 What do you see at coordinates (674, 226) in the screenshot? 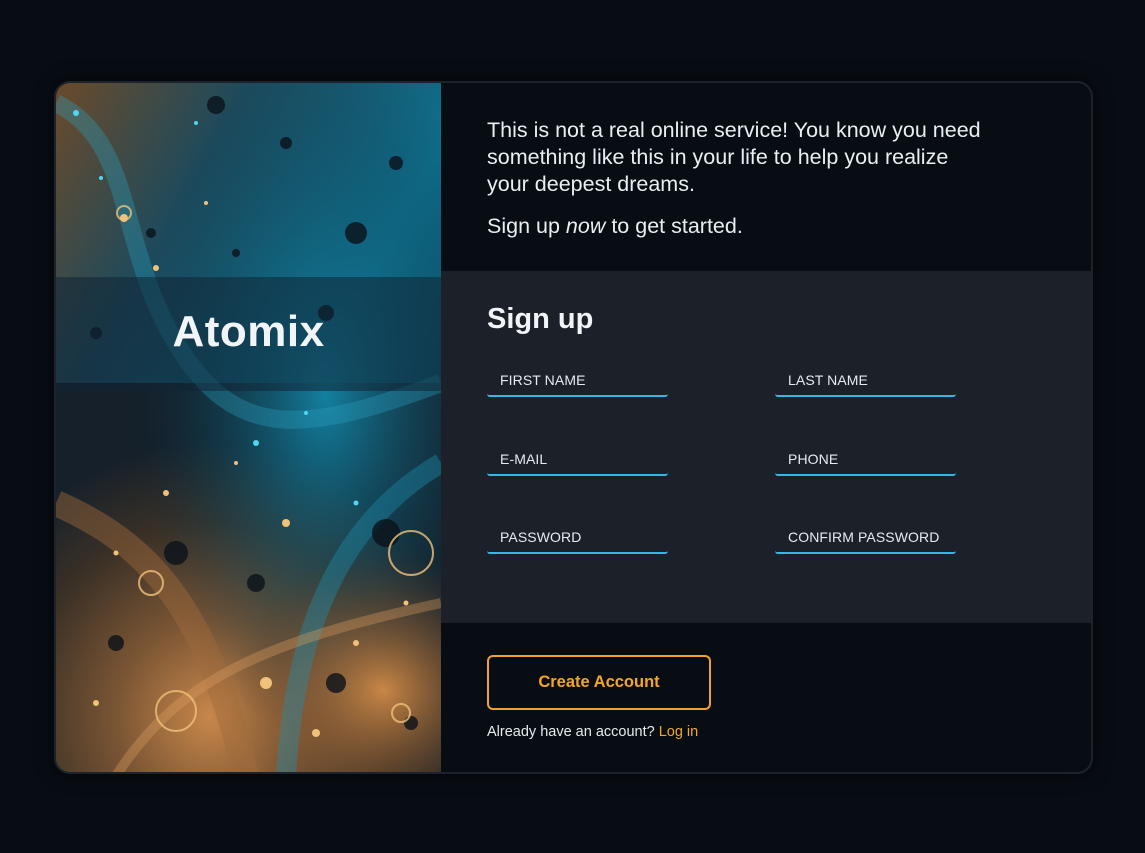
I see `intro-cta-after: to get started.` at bounding box center [674, 226].